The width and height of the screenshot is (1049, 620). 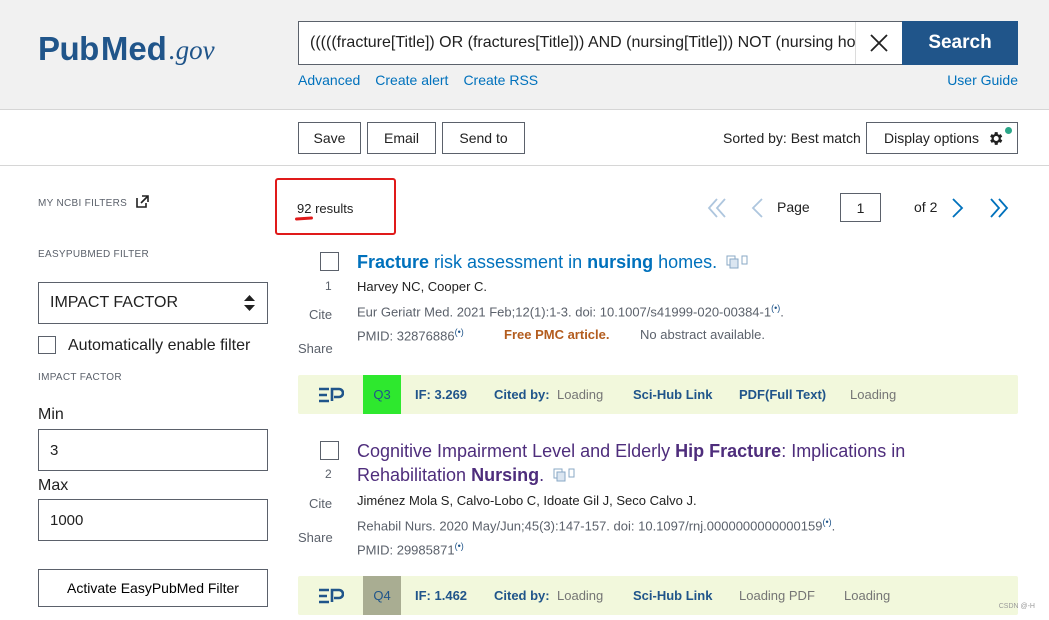 I want to click on max-input: 1000, so click(x=153, y=520).